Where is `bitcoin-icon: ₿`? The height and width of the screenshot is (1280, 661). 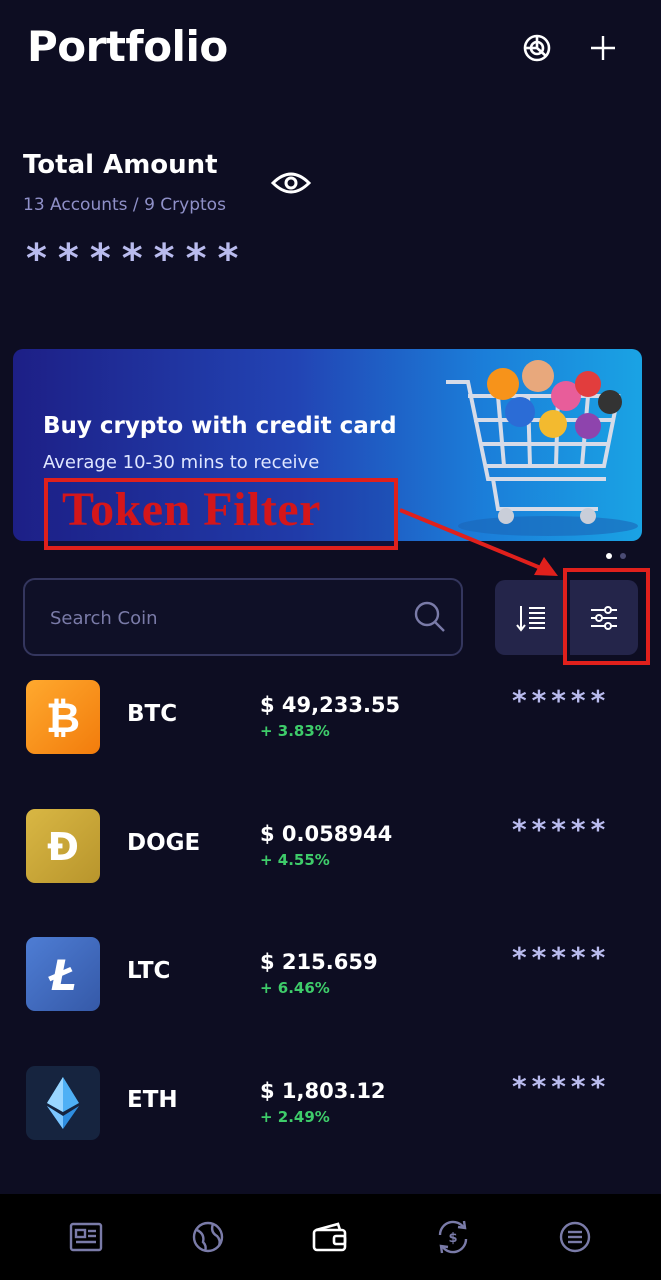 bitcoin-icon: ₿ is located at coordinates (63, 717).